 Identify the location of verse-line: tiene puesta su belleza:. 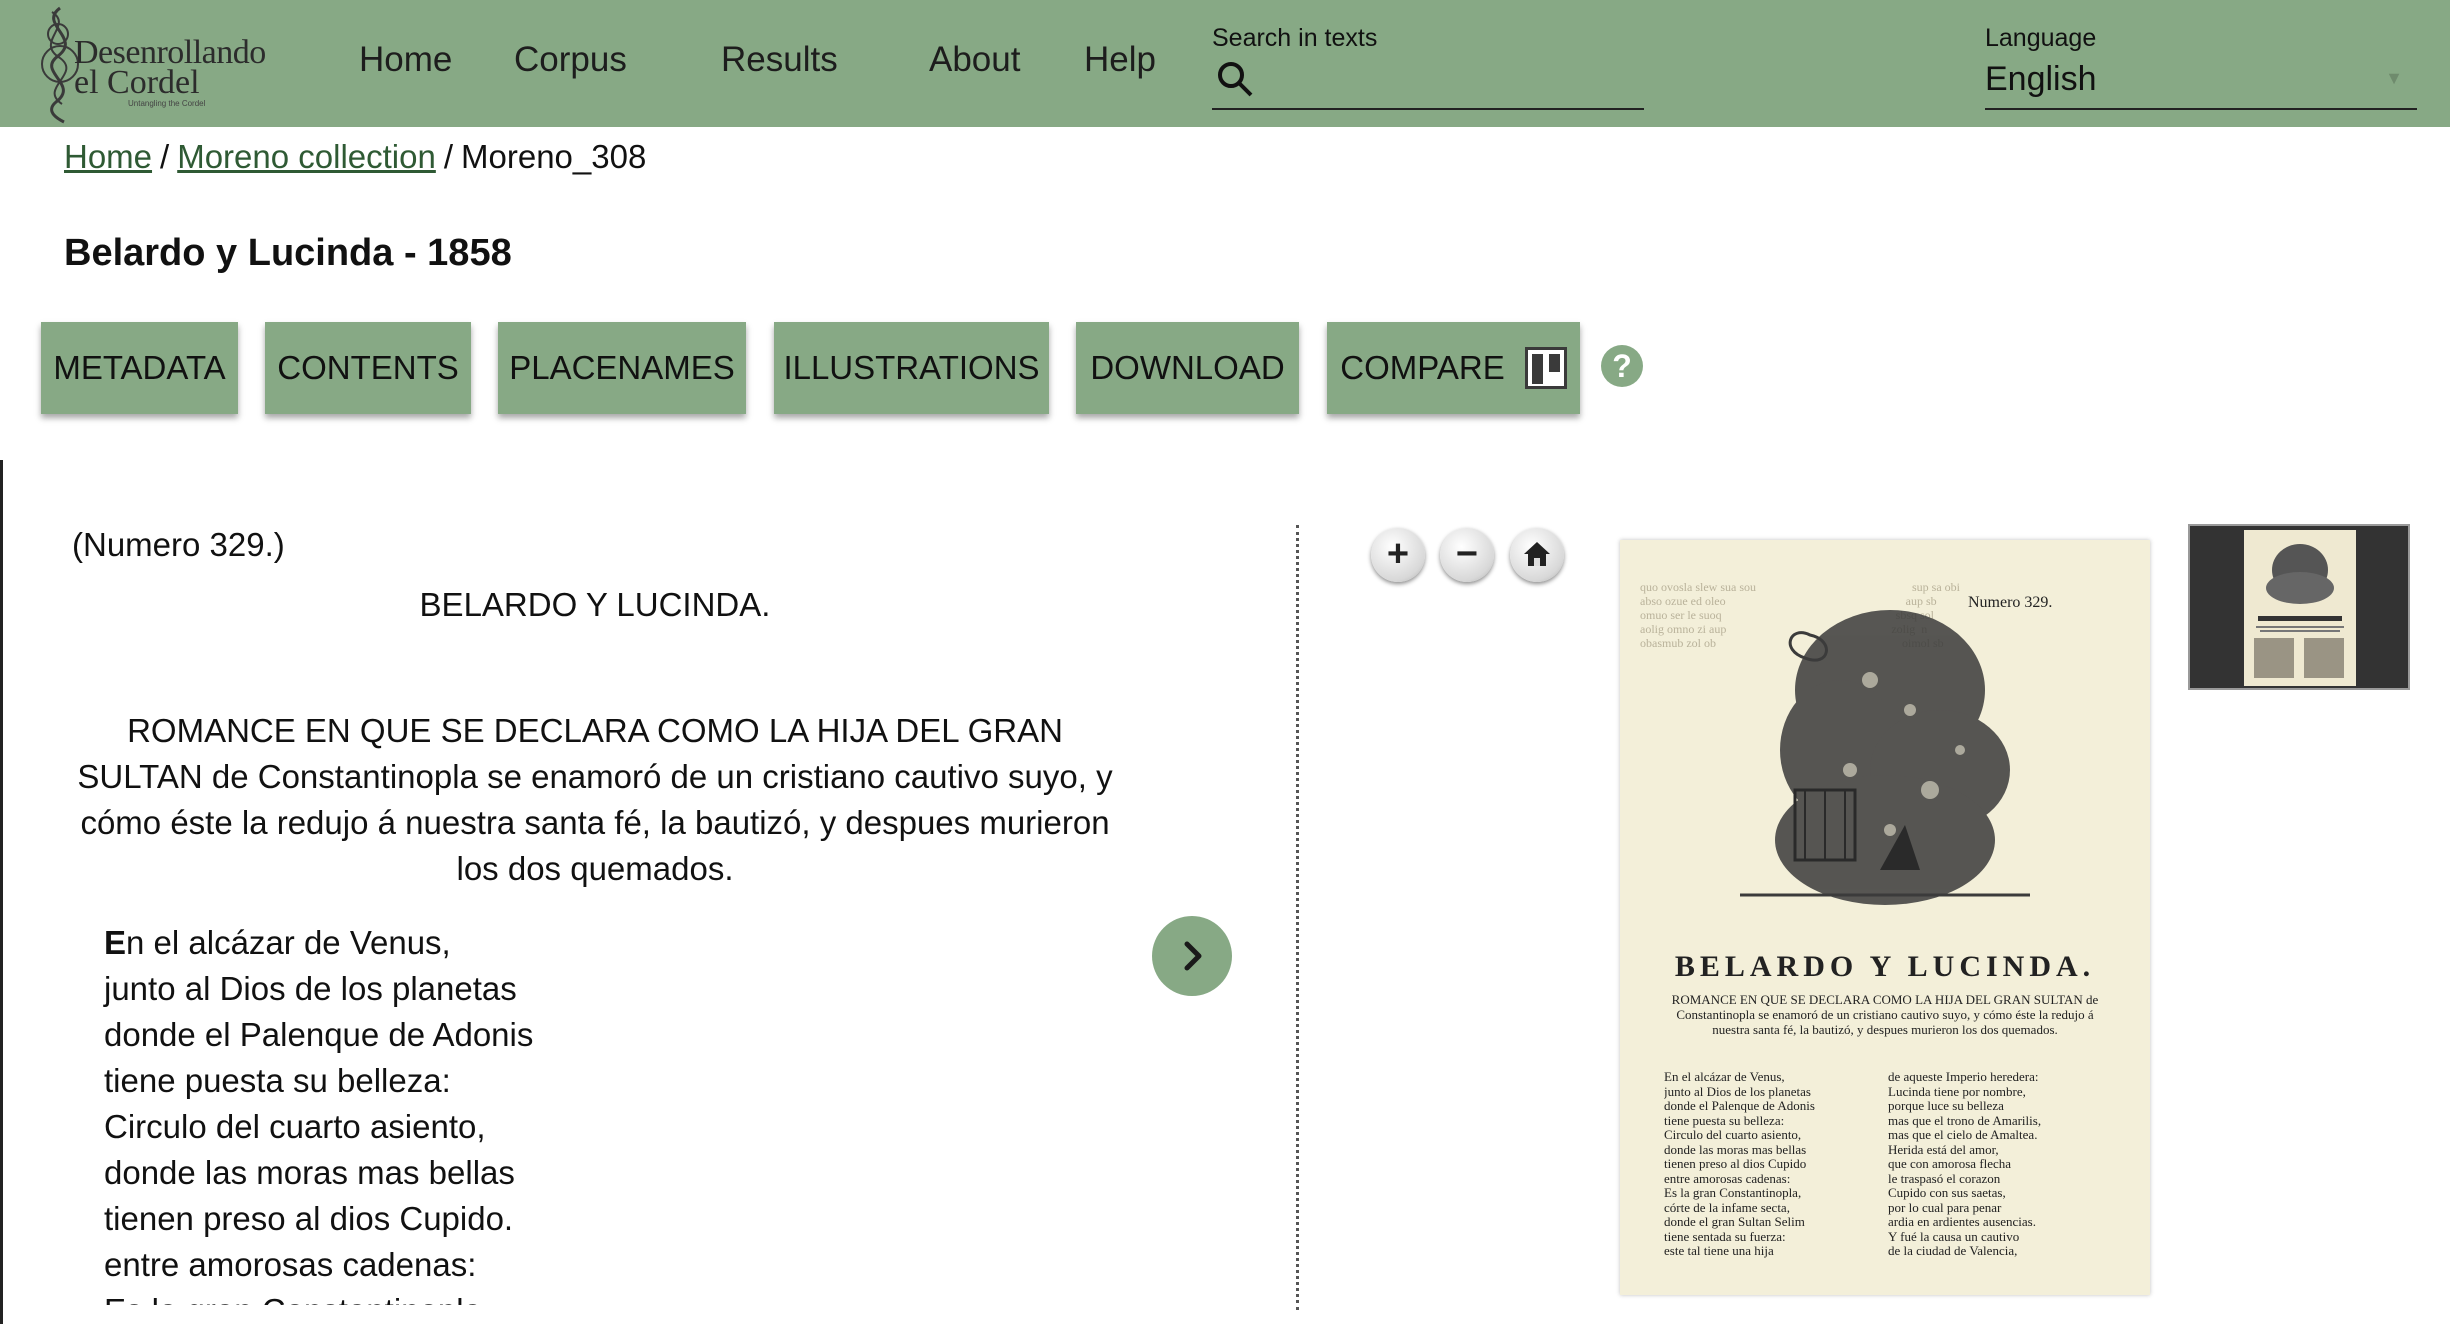
(277, 1080).